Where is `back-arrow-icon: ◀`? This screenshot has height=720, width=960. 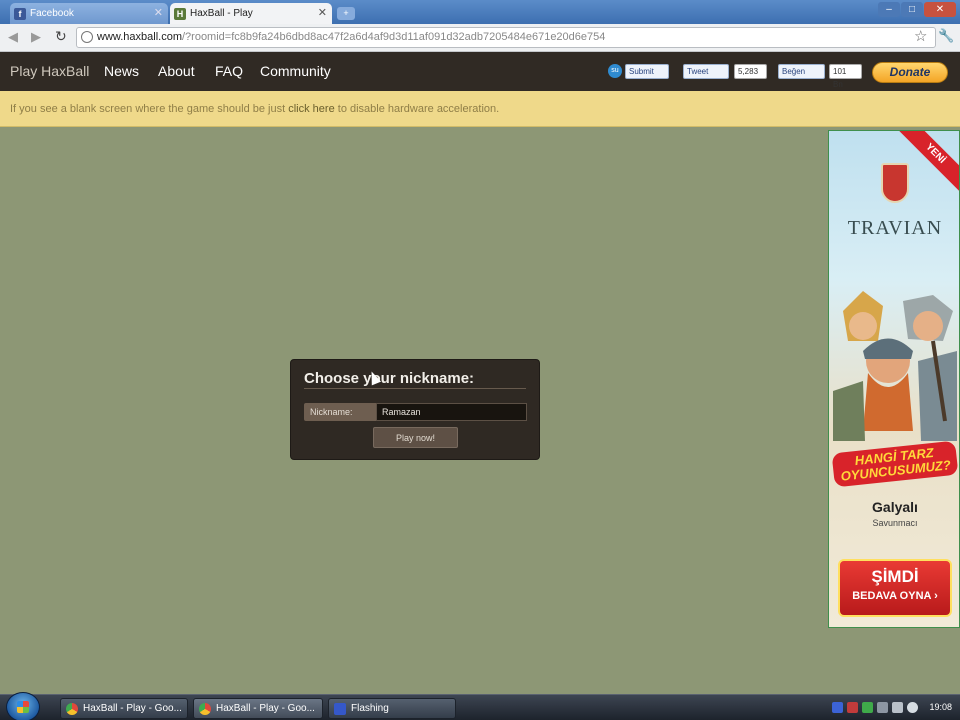 back-arrow-icon: ◀ is located at coordinates (13, 37).